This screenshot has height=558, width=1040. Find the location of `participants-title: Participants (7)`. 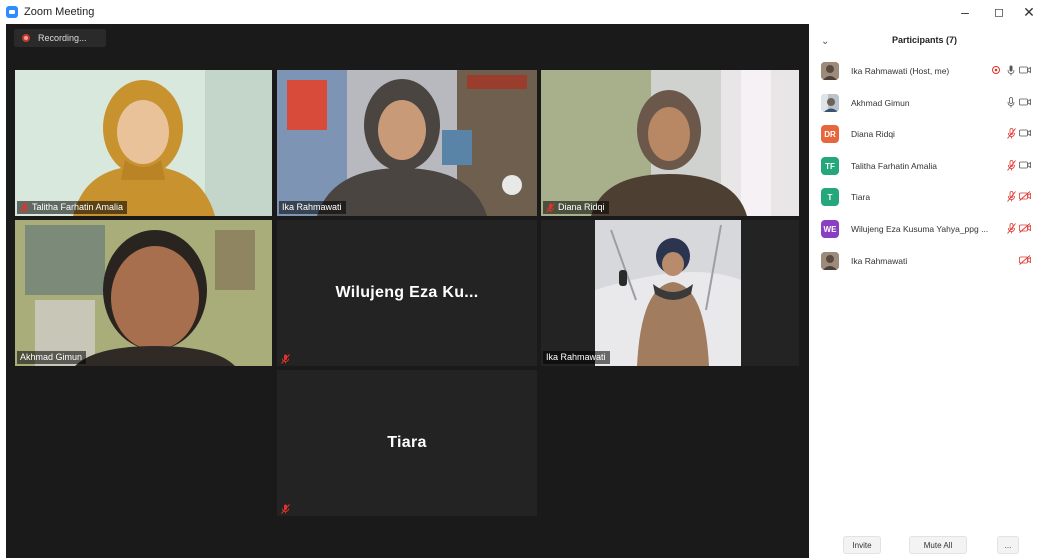

participants-title: Participants (7) is located at coordinates (924, 40).